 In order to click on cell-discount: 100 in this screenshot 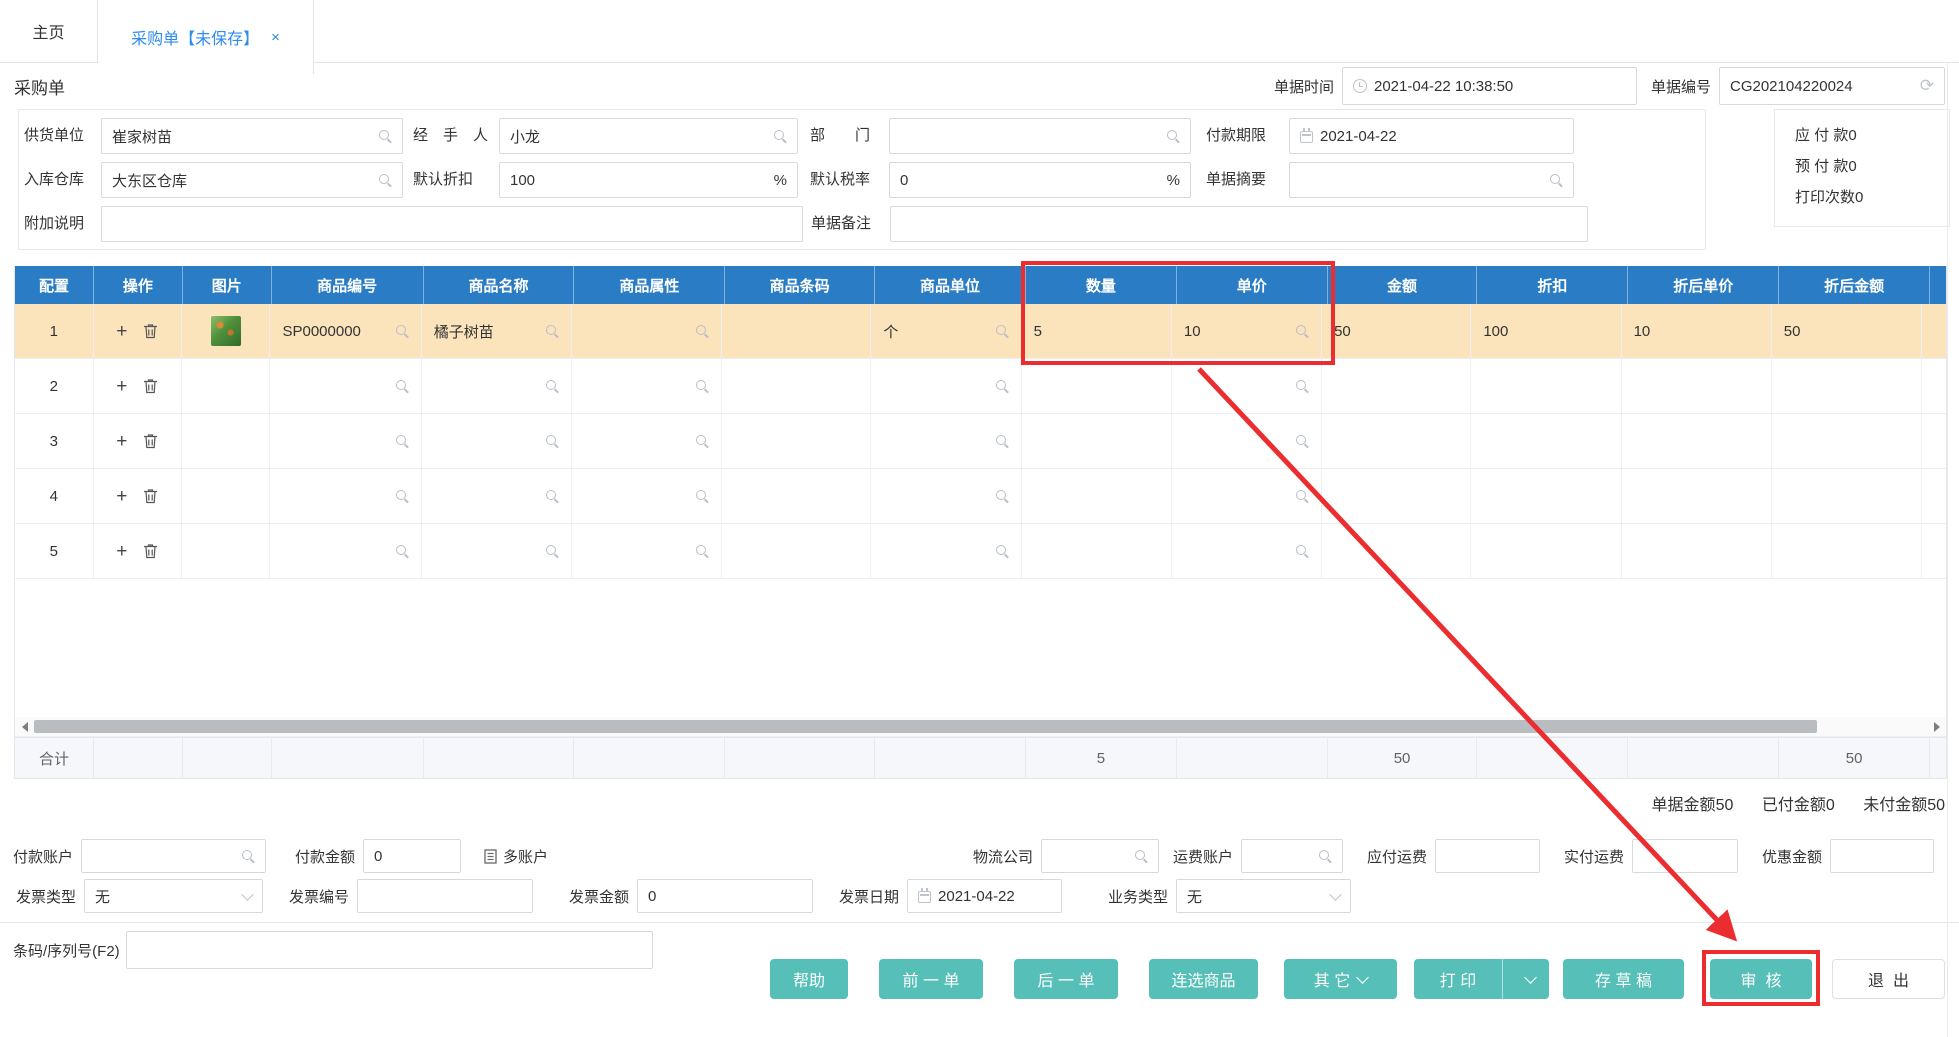, I will do `click(1546, 331)`.